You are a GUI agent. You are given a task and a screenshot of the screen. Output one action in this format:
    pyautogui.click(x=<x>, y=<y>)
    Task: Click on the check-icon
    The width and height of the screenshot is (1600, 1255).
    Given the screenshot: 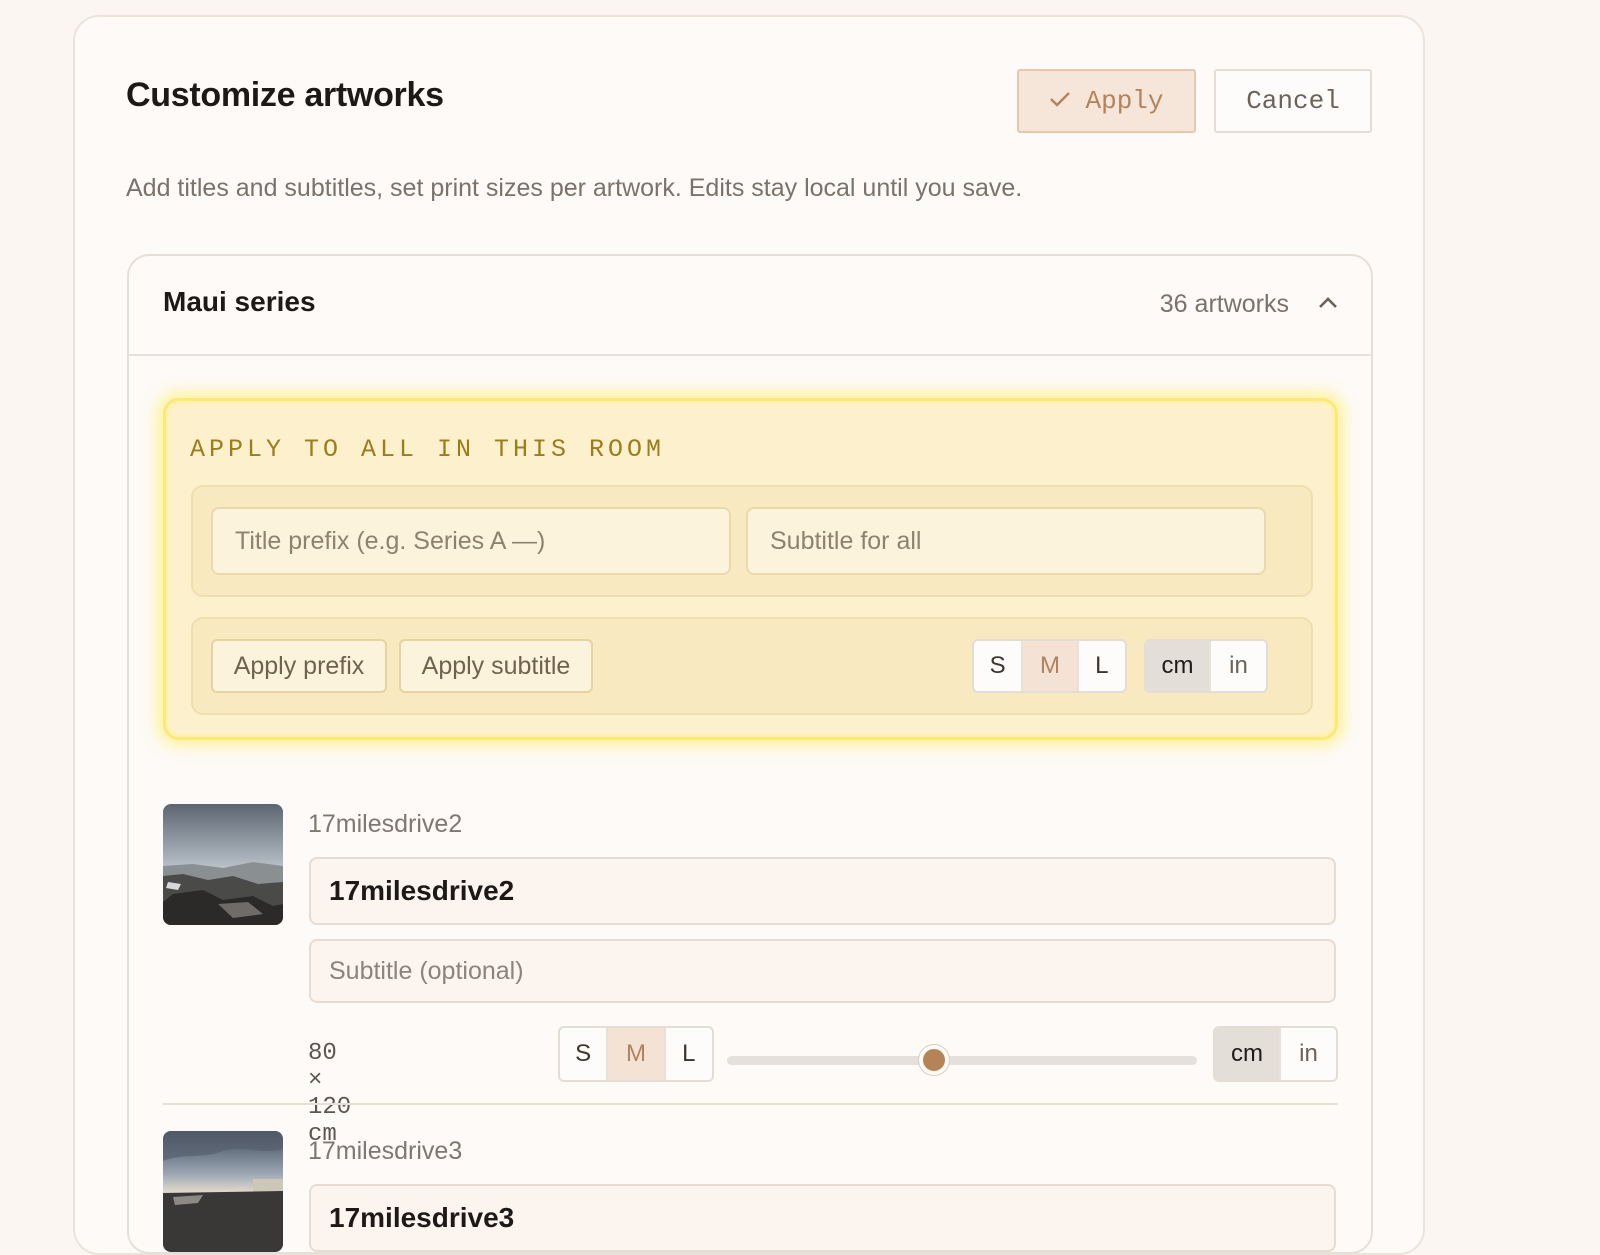 What is the action you would take?
    pyautogui.click(x=1060, y=101)
    